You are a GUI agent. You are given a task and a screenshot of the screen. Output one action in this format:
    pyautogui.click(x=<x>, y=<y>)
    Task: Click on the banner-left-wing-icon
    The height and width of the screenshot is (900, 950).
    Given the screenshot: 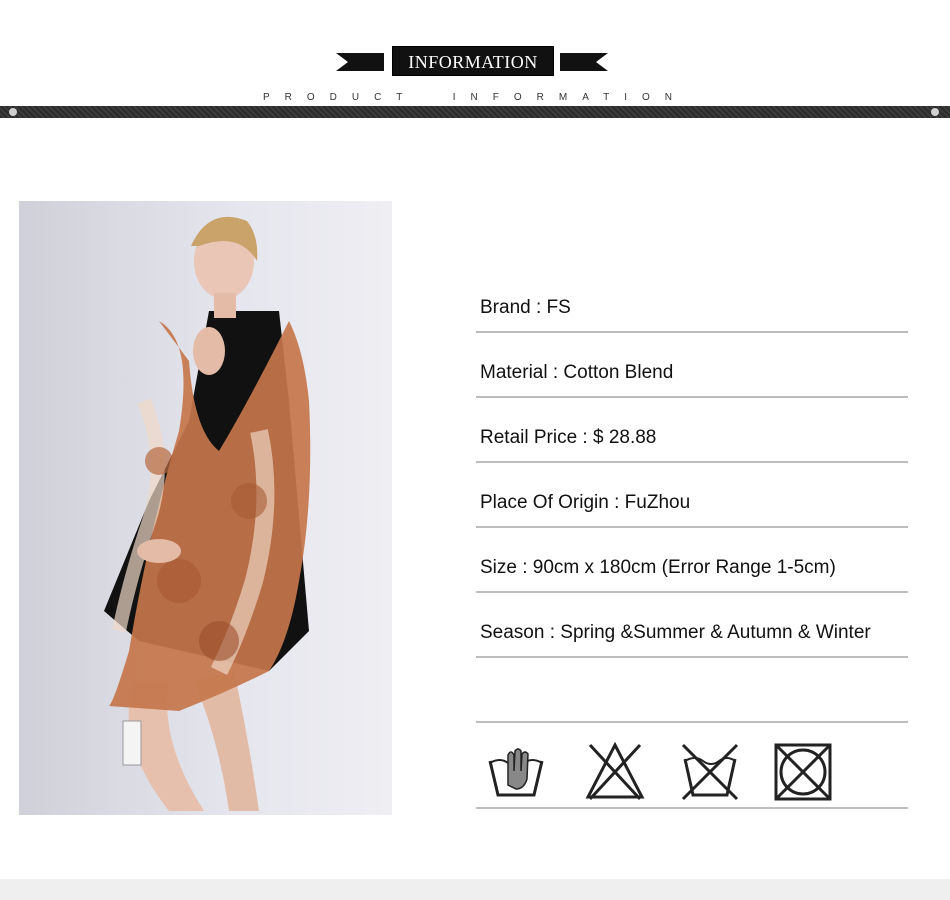 What is the action you would take?
    pyautogui.click(x=360, y=62)
    